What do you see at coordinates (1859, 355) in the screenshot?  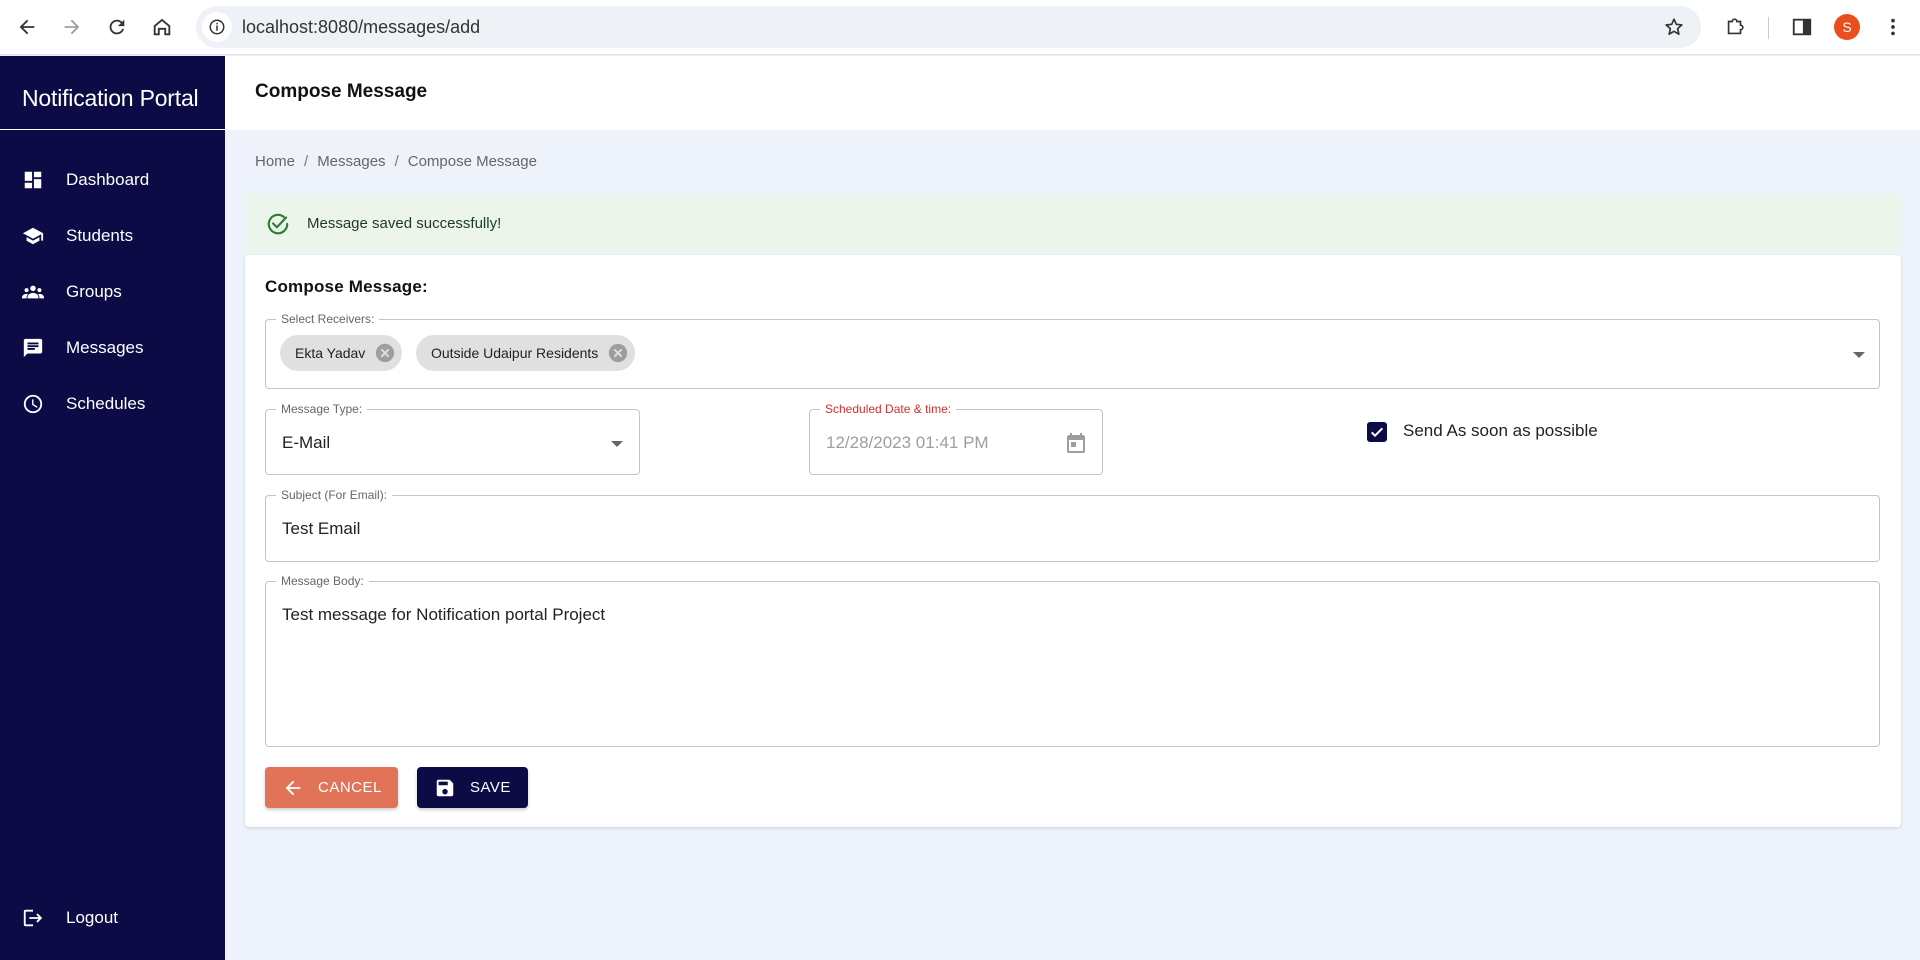 I see `receivers-dropdown-arrow-icon` at bounding box center [1859, 355].